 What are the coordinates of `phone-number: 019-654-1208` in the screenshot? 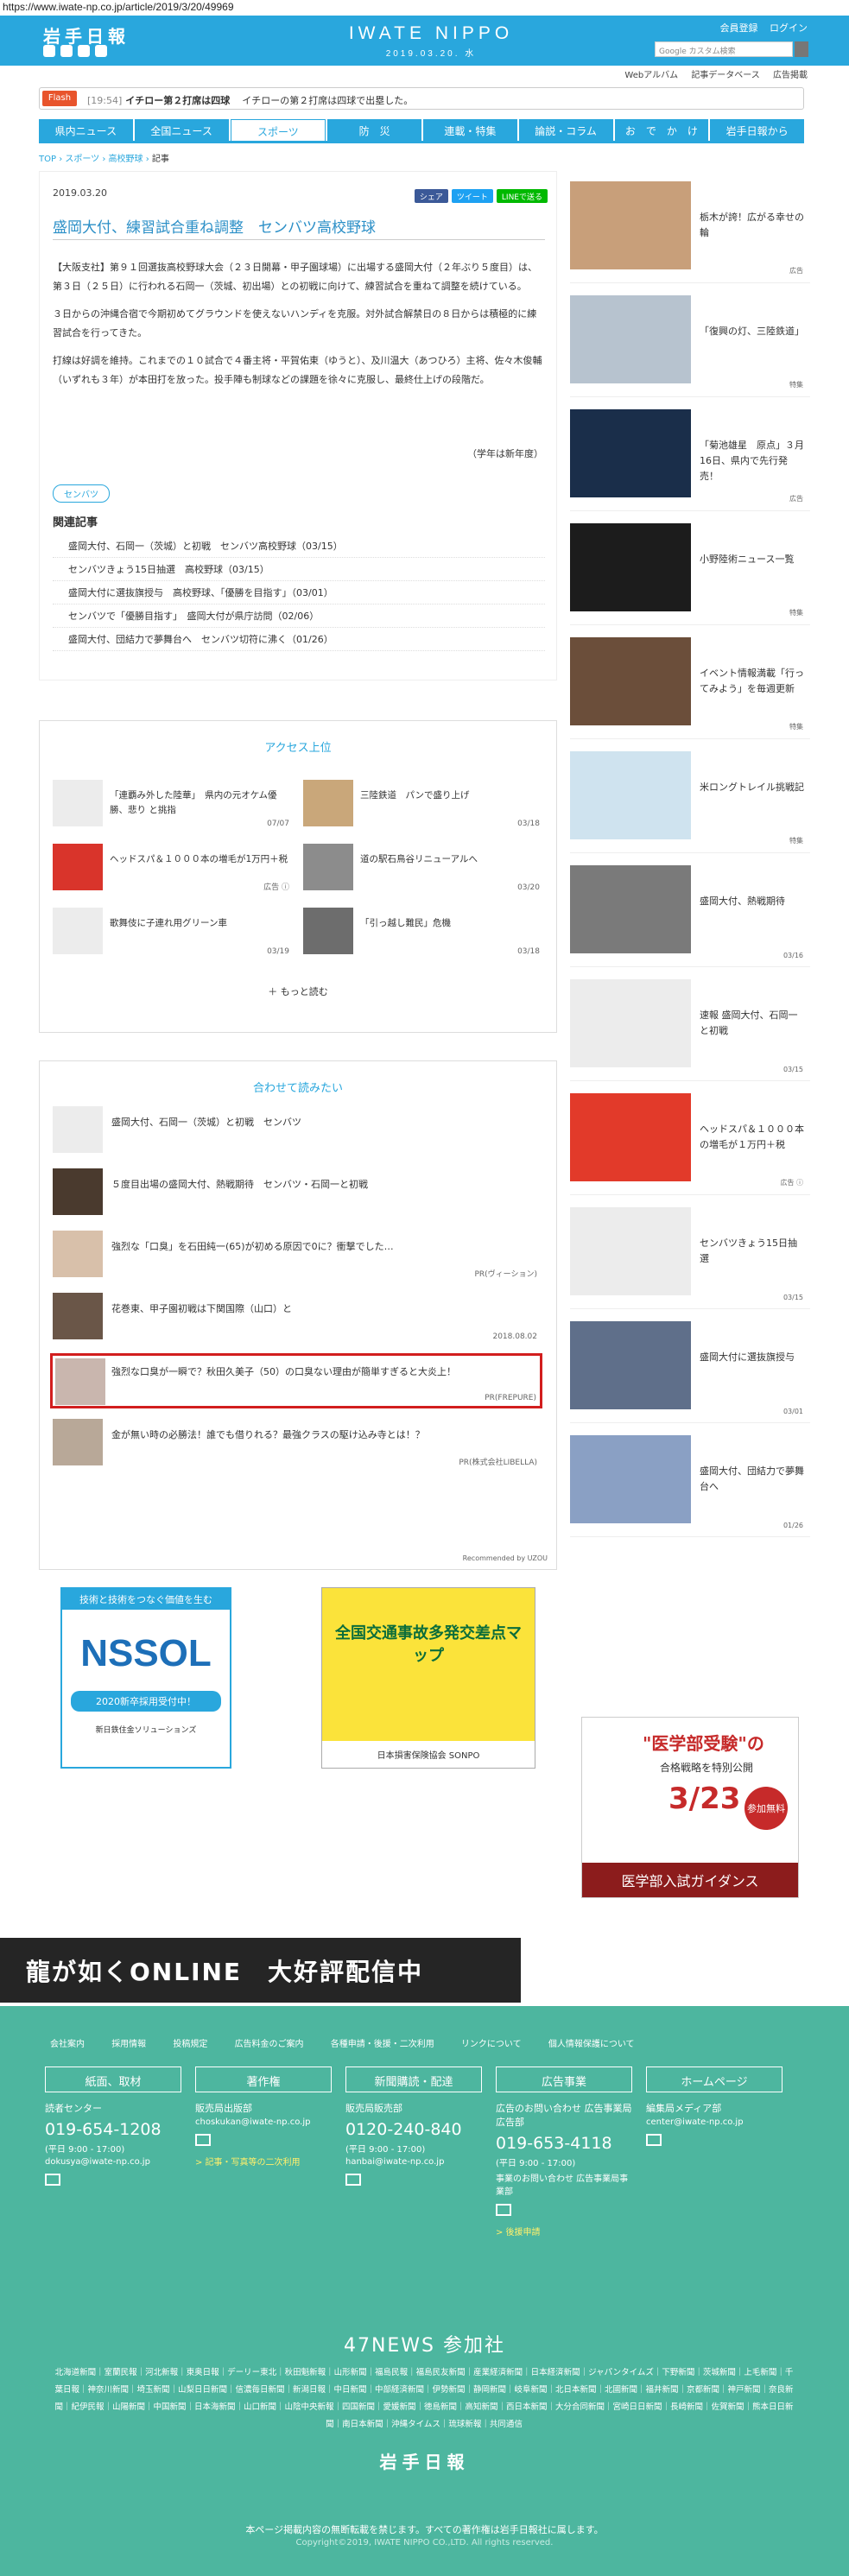 It's located at (113, 2129).